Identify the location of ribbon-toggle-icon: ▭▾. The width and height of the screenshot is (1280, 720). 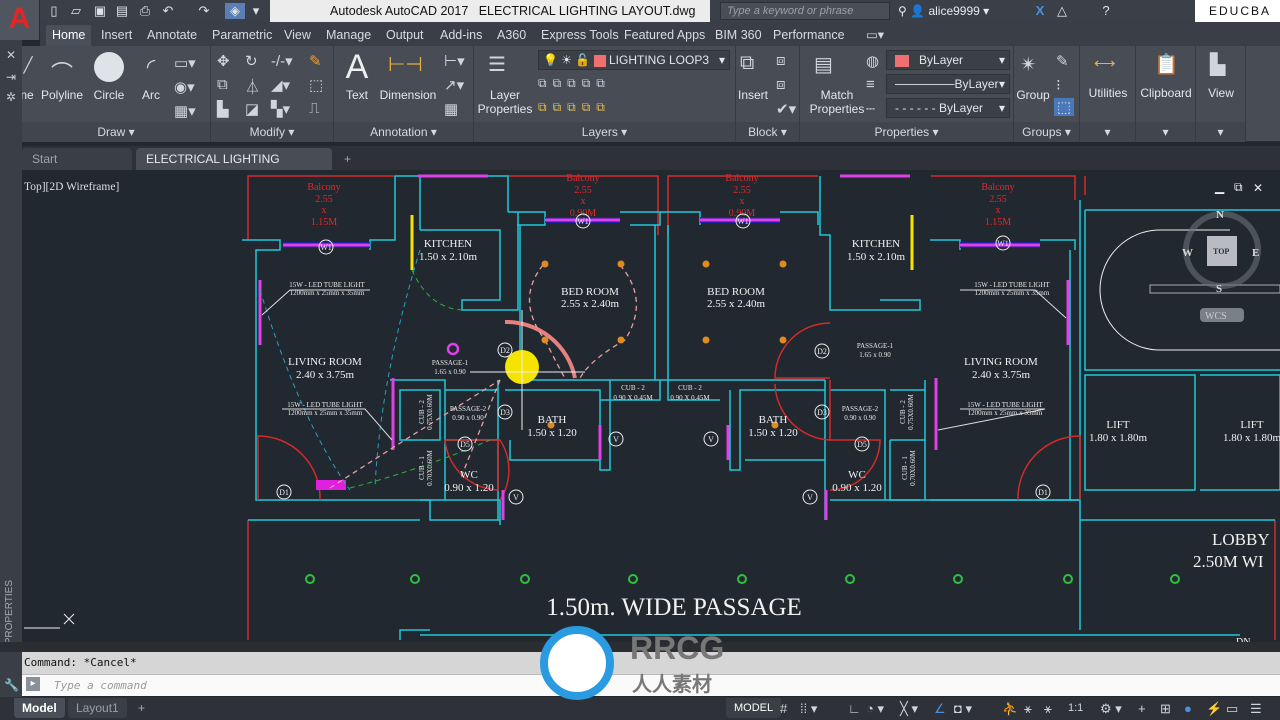
(875, 35).